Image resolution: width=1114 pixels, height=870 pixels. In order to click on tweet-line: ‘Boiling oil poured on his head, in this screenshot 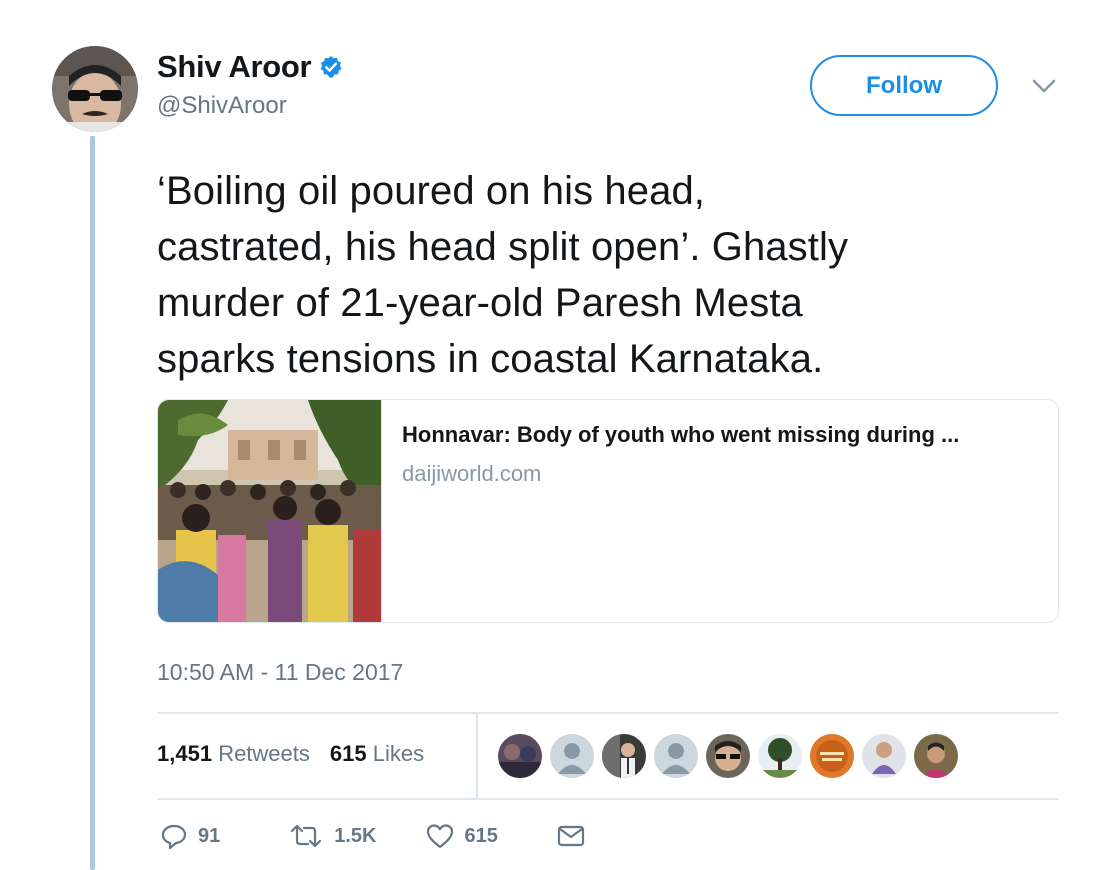, I will do `click(431, 191)`.